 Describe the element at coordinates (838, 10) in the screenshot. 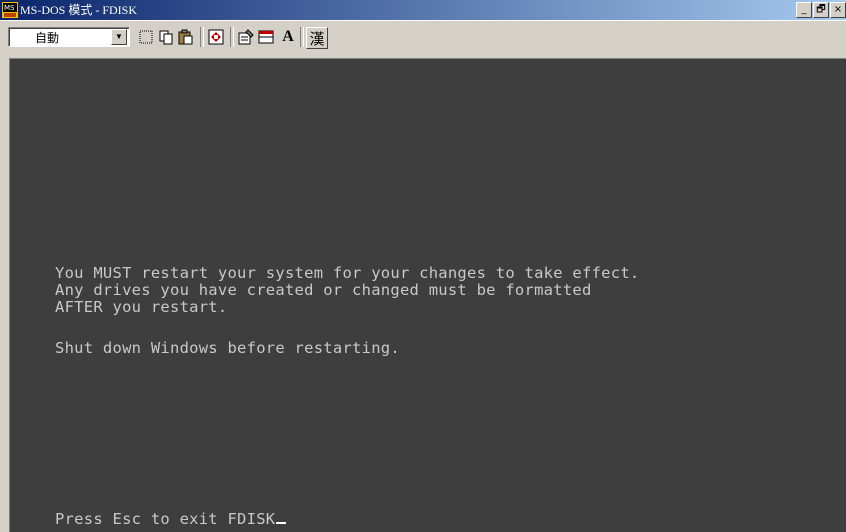

I see `close-button: ×` at that location.